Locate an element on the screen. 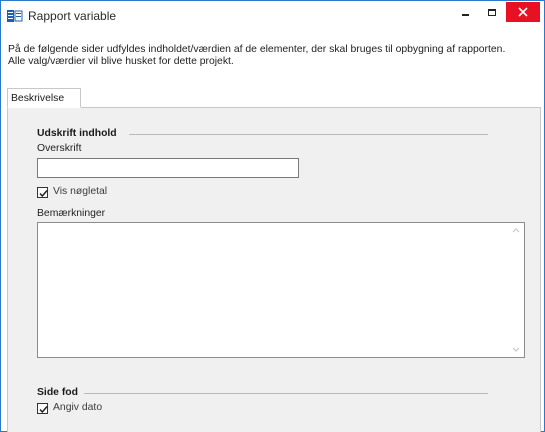 This screenshot has height=432, width=545. maximize-button is located at coordinates (492, 12).